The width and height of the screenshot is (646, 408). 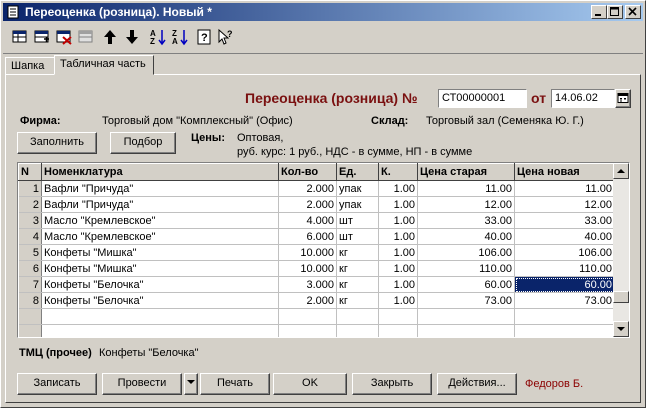 What do you see at coordinates (323, 12) in the screenshot?
I see `title-bar: Переоценка (розница). Новый *` at bounding box center [323, 12].